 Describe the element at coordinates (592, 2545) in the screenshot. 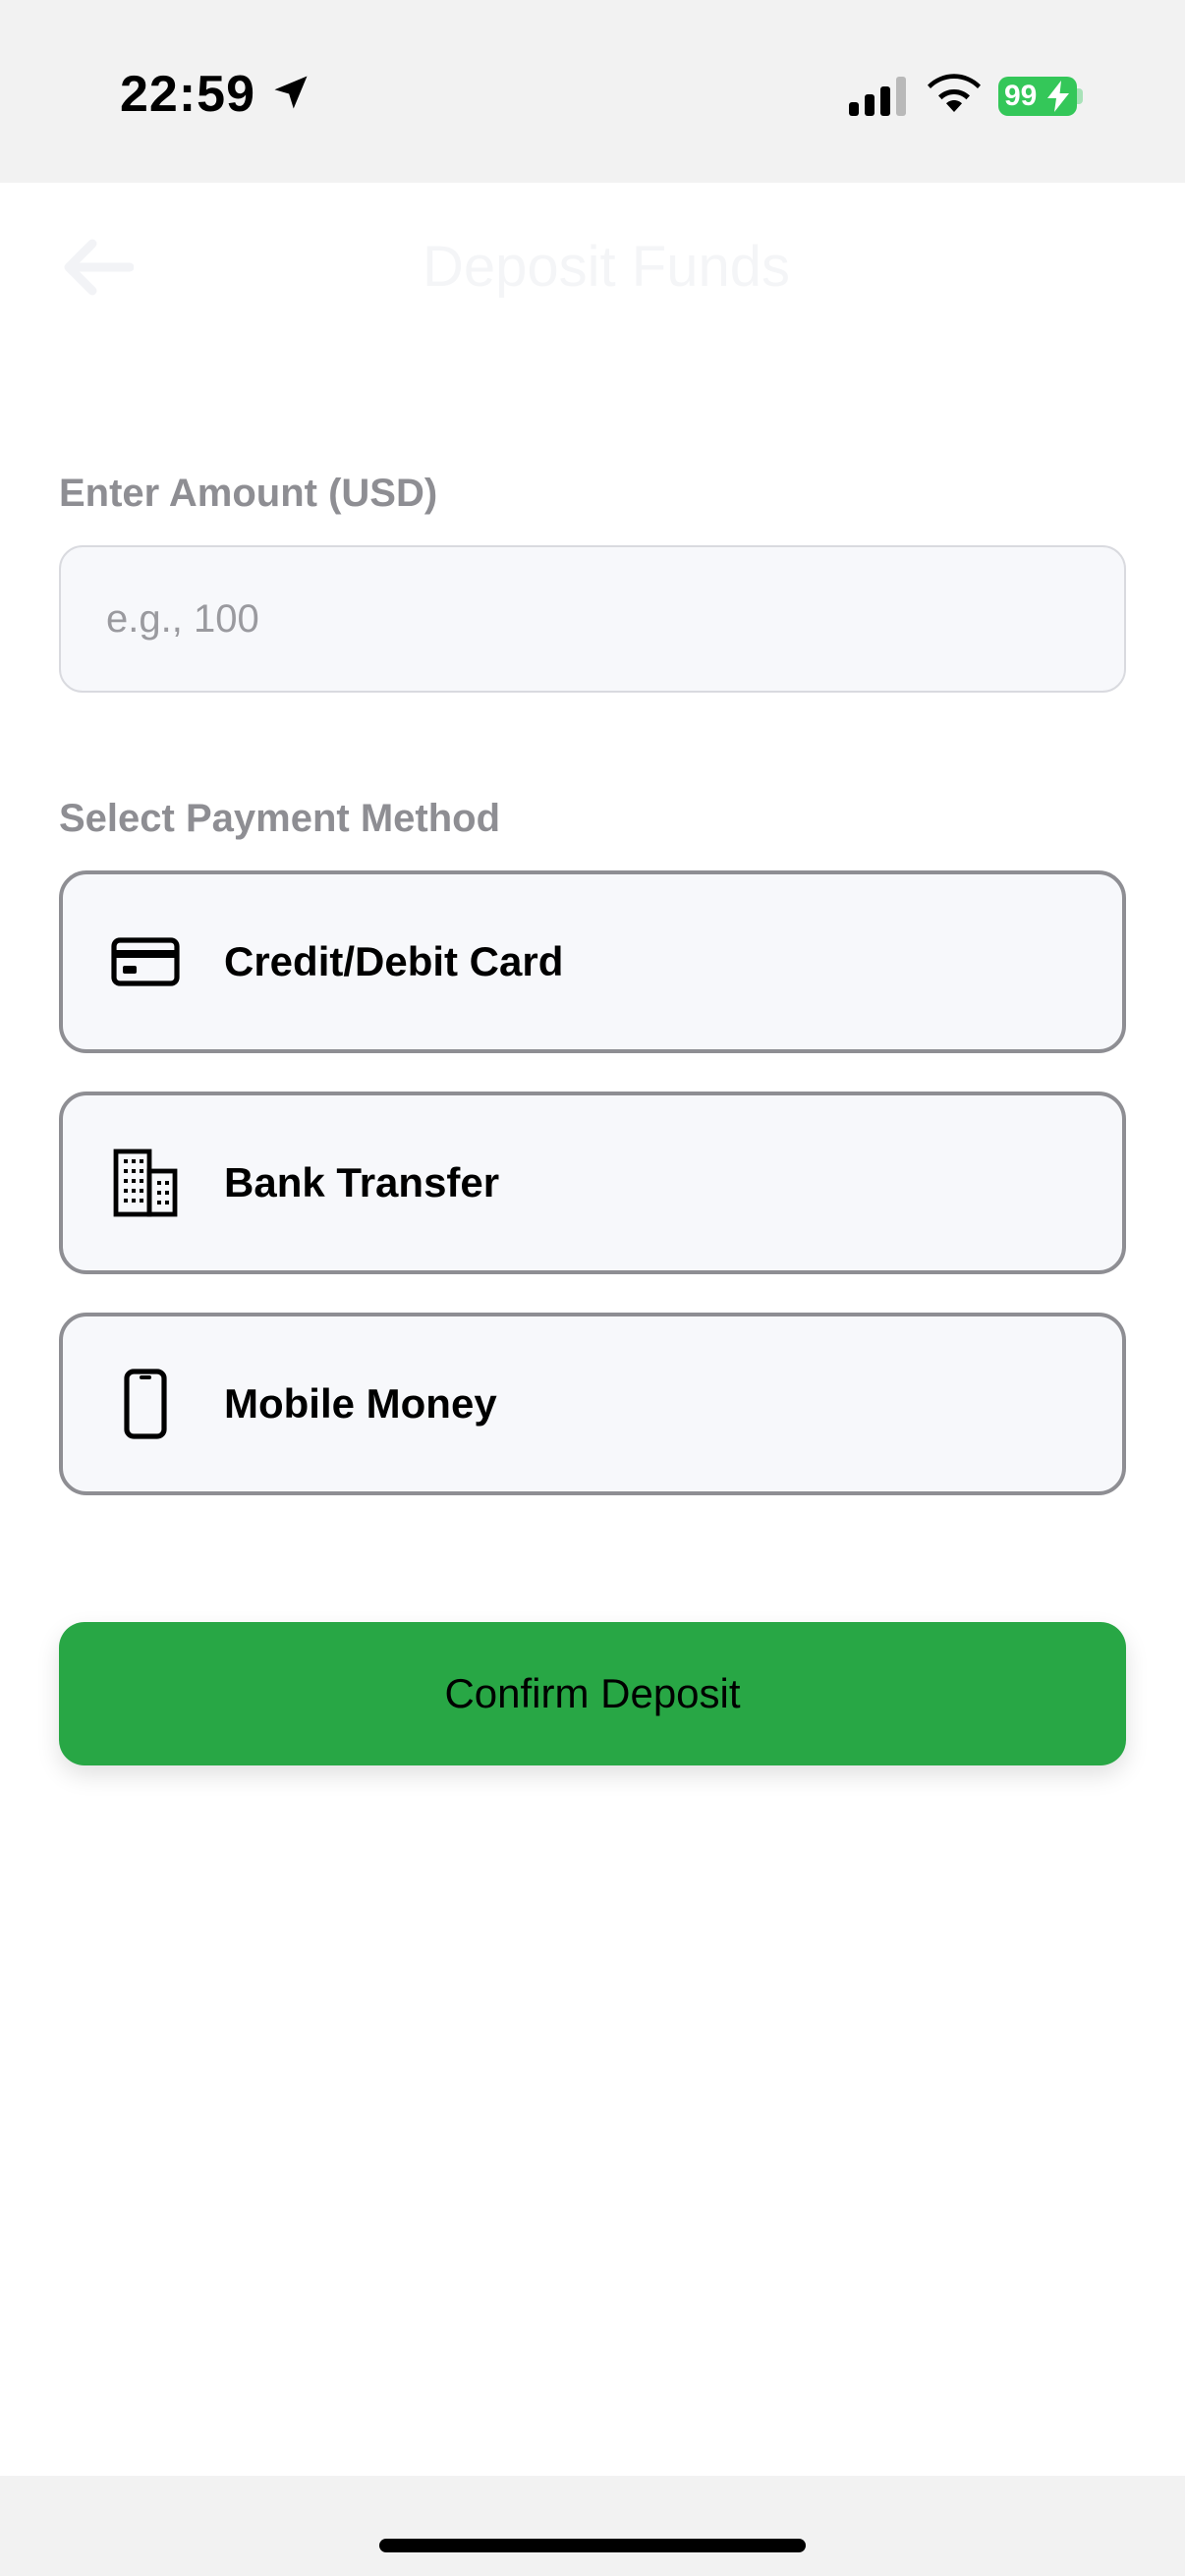

I see `home-indicator` at that location.